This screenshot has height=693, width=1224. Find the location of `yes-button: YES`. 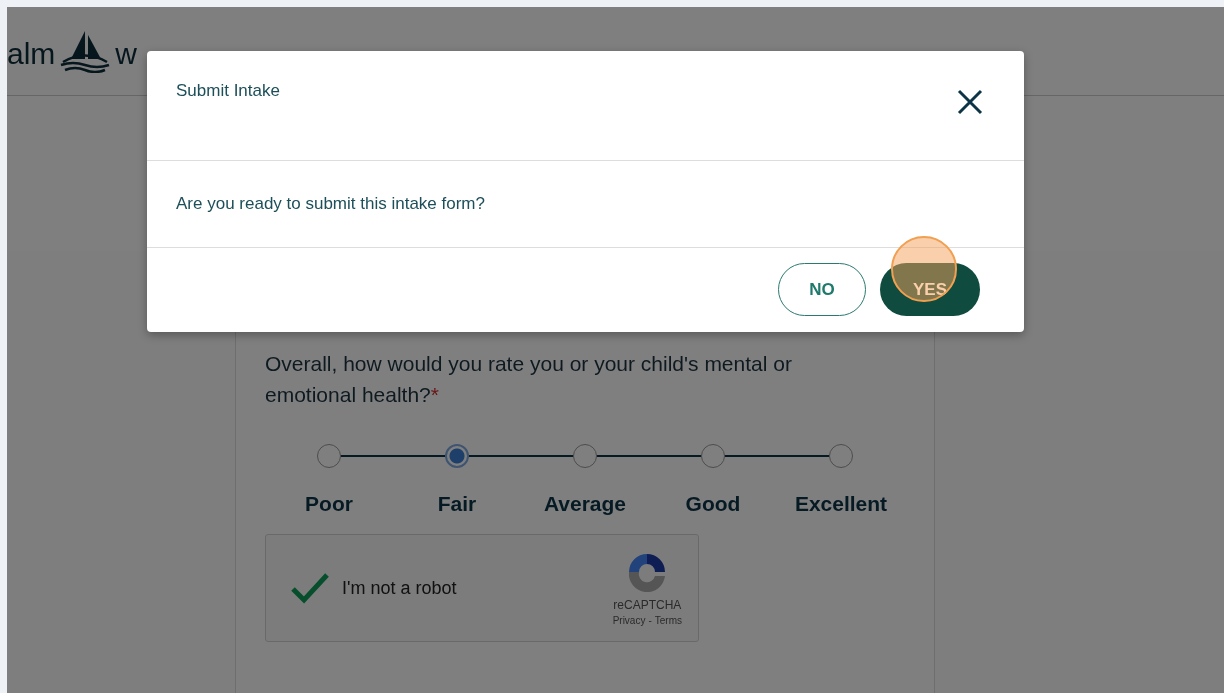

yes-button: YES is located at coordinates (930, 289).